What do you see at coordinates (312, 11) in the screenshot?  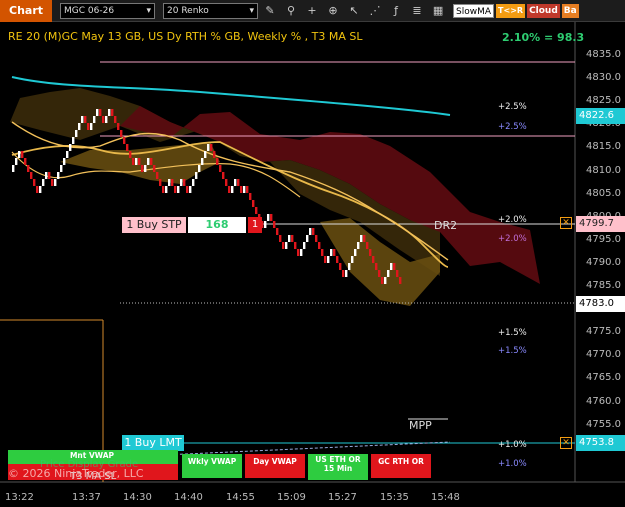 I see `crosshair-icon: +` at bounding box center [312, 11].